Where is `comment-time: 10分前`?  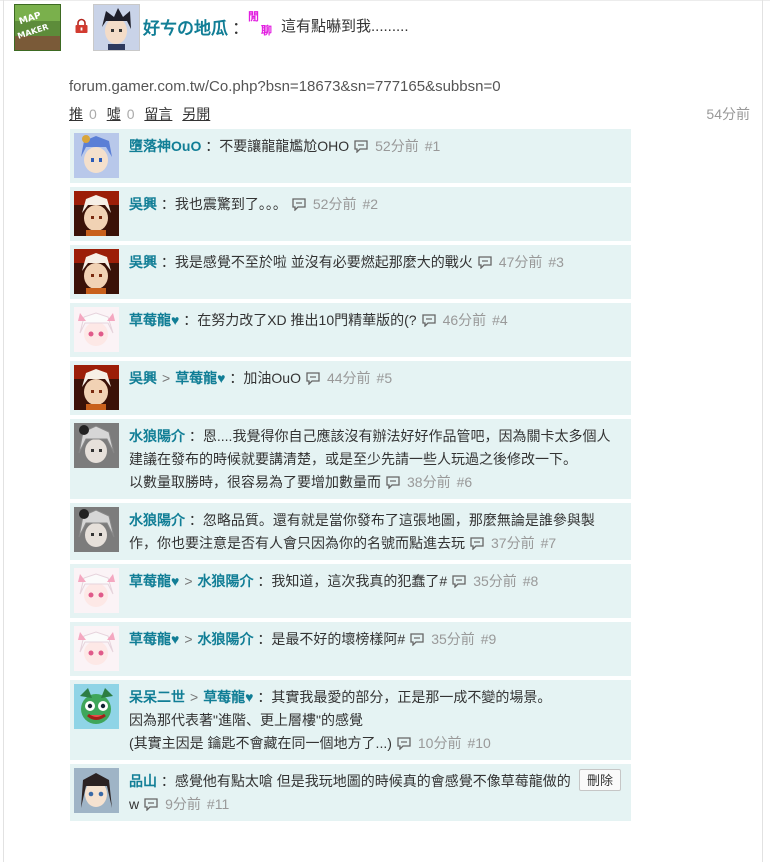 comment-time: 10分前 is located at coordinates (439, 743).